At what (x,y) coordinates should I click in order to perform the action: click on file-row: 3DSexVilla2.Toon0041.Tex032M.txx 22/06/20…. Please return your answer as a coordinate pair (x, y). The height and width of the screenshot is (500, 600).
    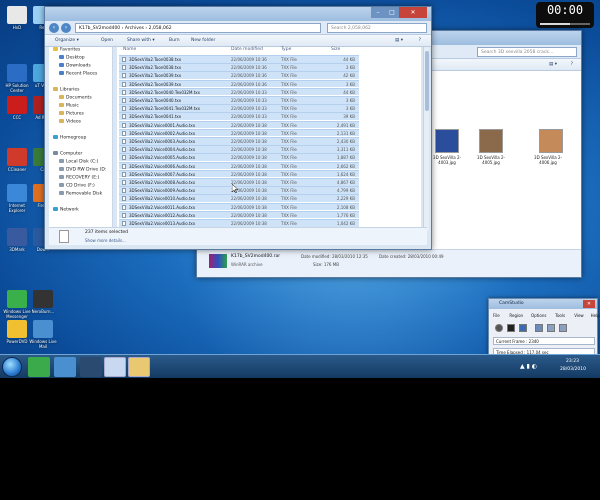
    Looking at the image, I should click on (239, 108).